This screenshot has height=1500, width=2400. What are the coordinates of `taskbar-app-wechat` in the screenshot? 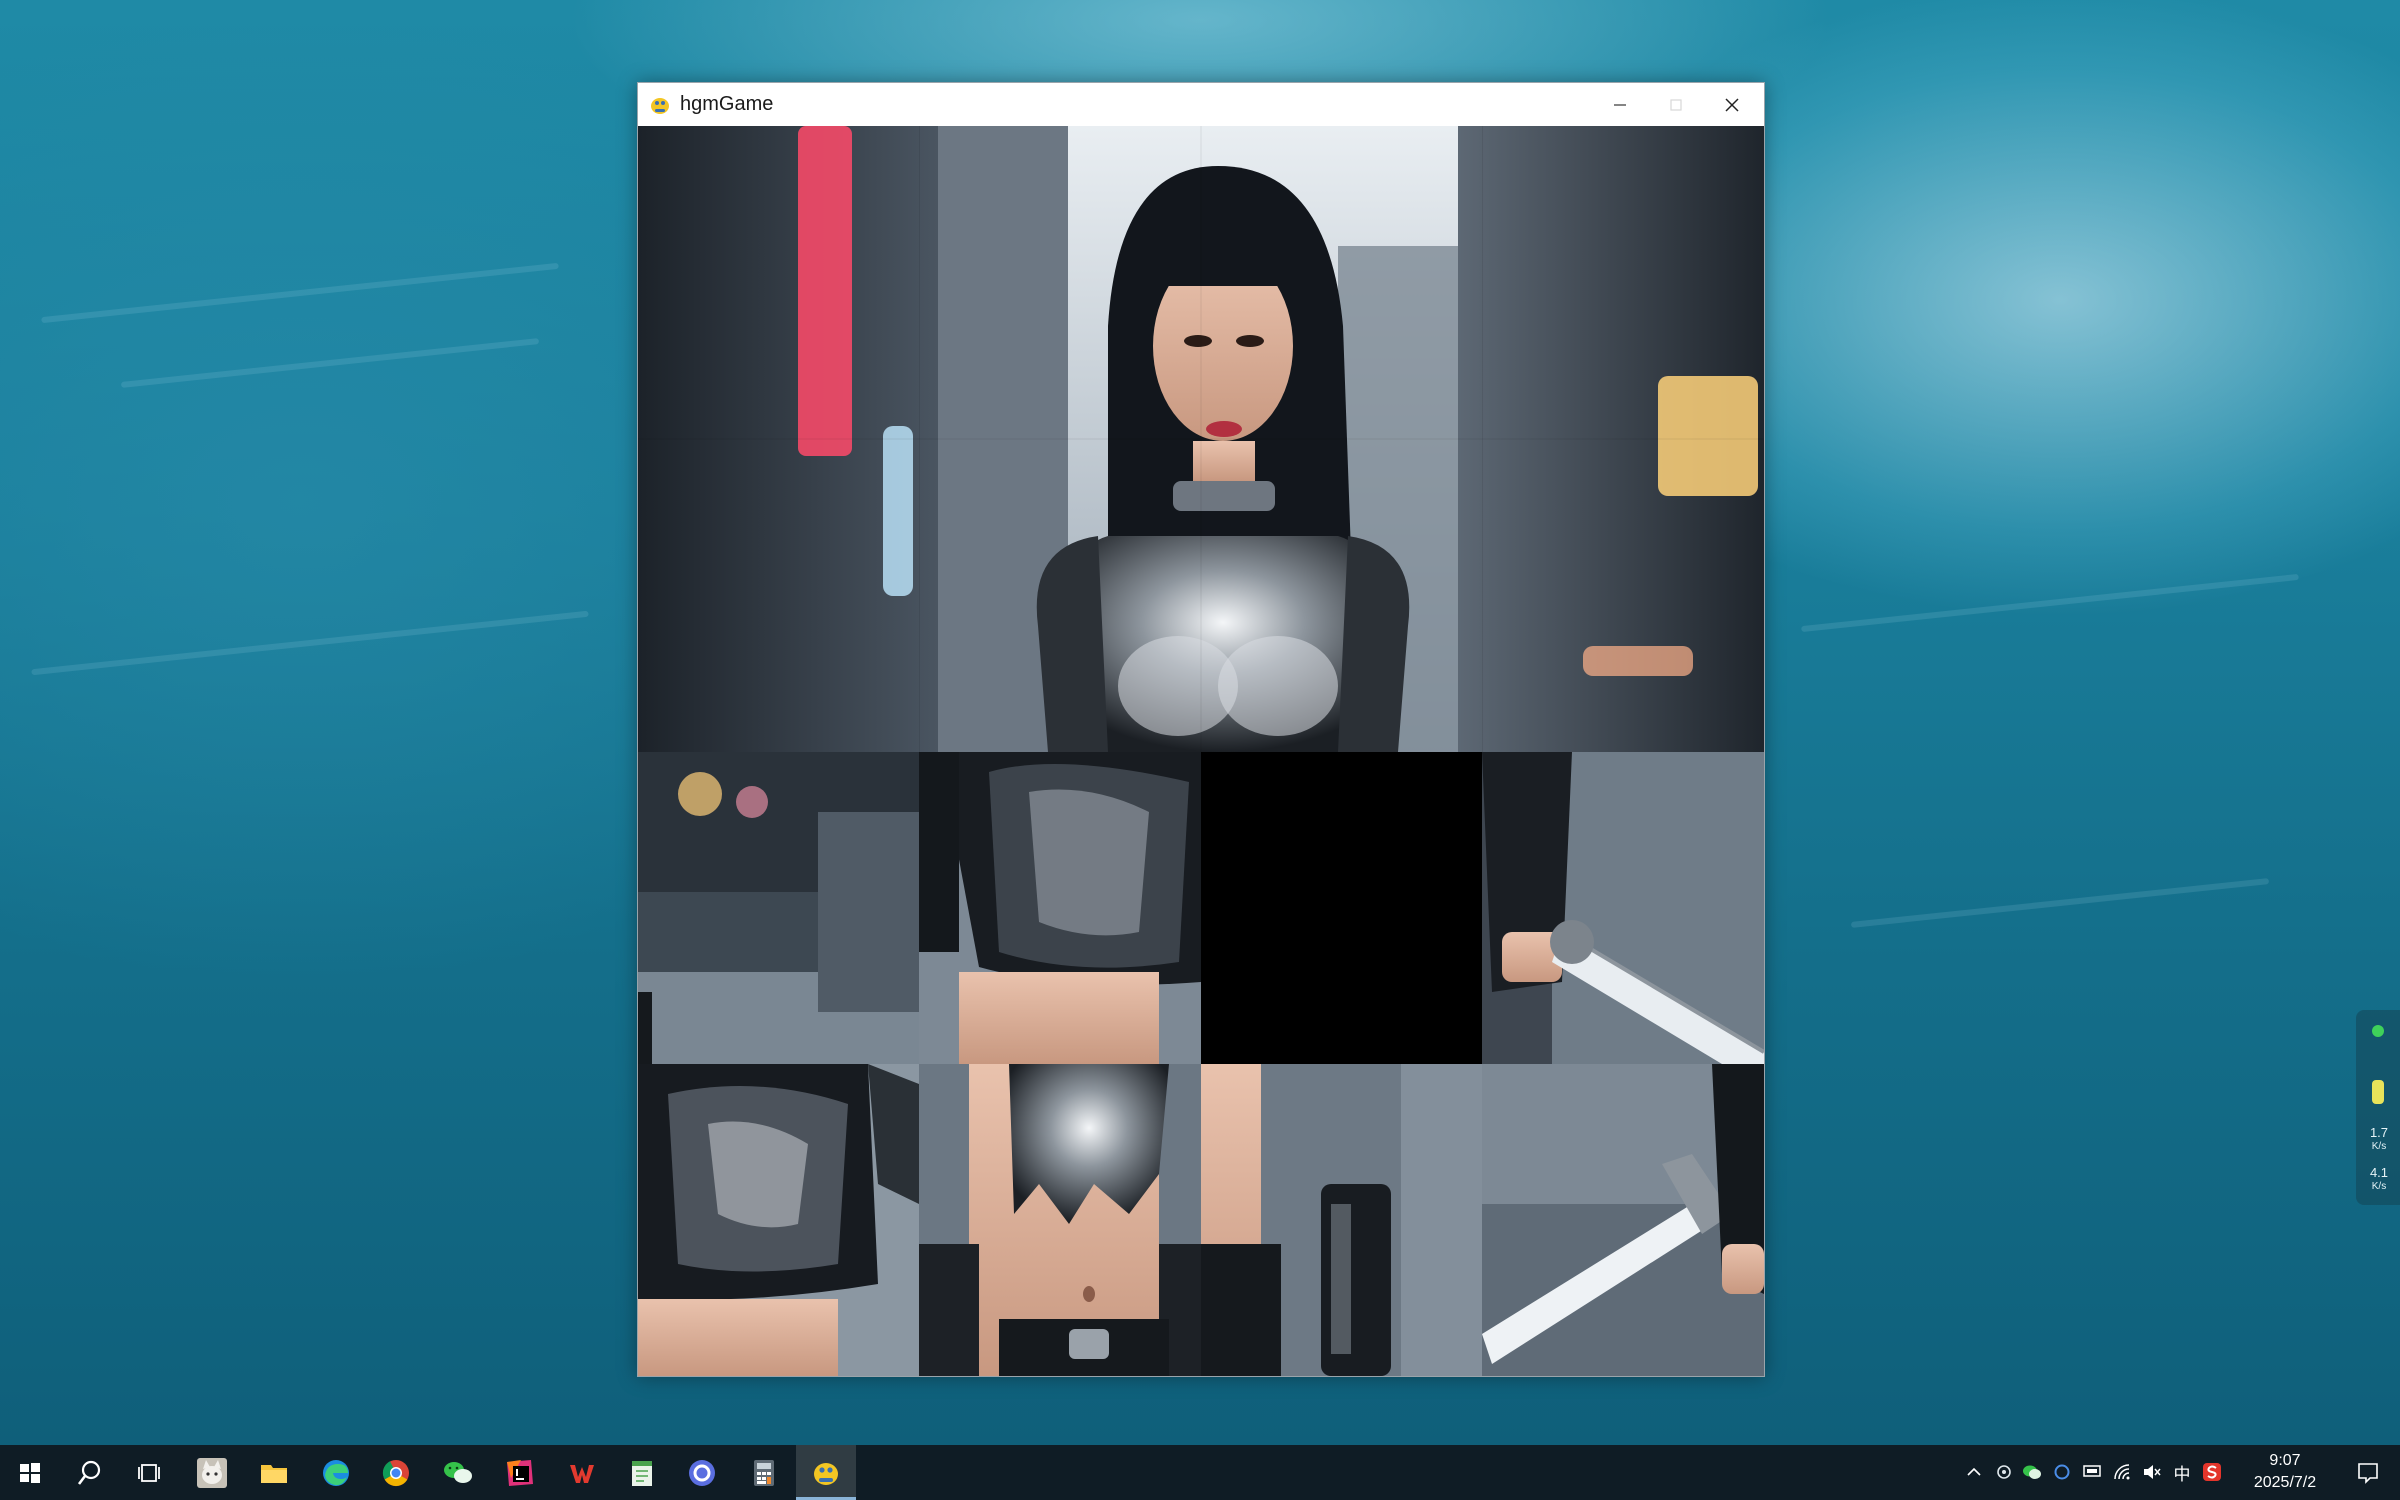 It's located at (458, 1472).